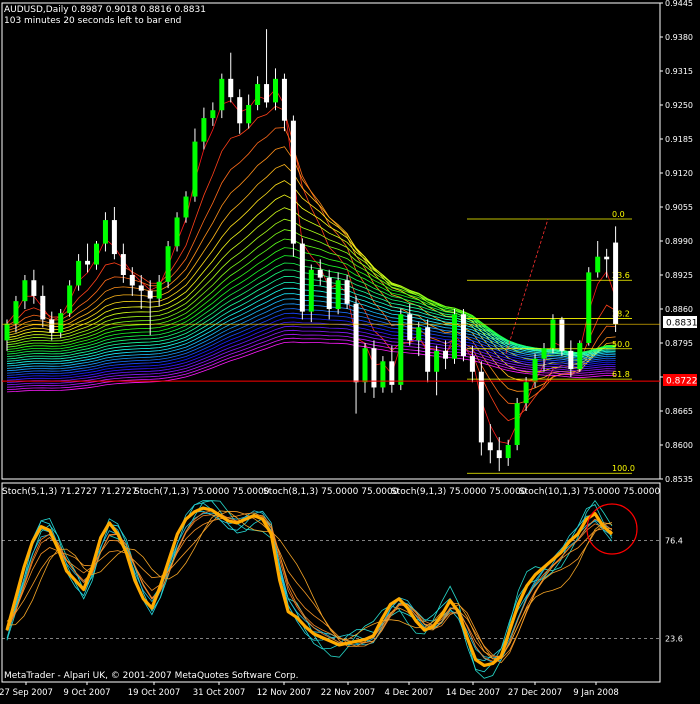  Describe the element at coordinates (26, 693) in the screenshot. I see `x-tick-label: 27 Sep 2007` at that location.